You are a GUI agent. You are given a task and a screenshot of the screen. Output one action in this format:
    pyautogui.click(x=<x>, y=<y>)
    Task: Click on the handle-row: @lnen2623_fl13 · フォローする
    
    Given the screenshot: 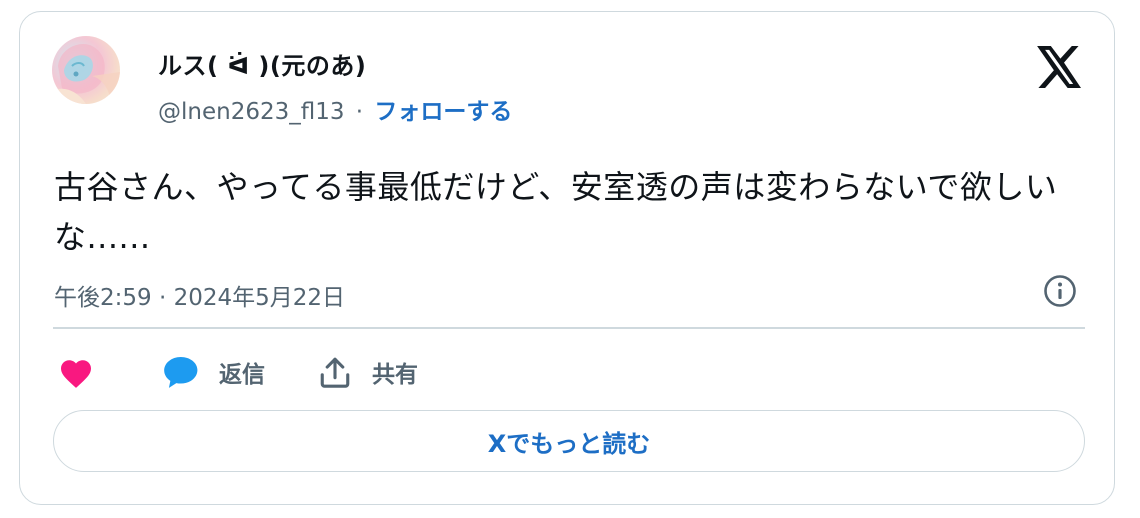 What is the action you would take?
    pyautogui.click(x=335, y=109)
    